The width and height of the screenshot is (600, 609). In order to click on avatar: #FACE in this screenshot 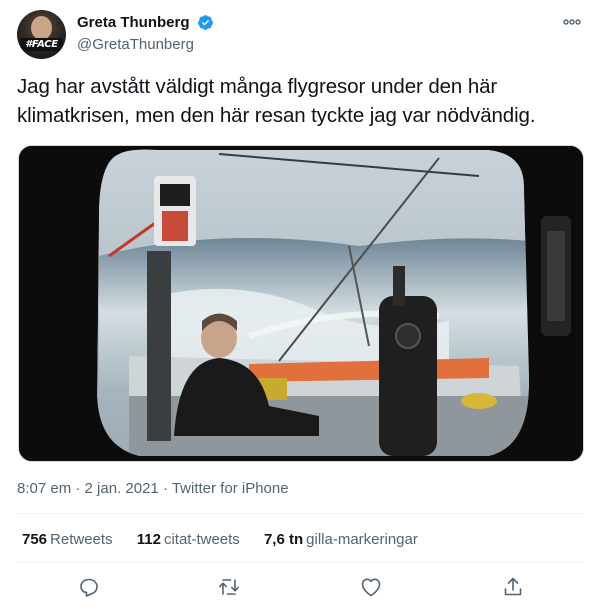, I will do `click(41, 34)`.